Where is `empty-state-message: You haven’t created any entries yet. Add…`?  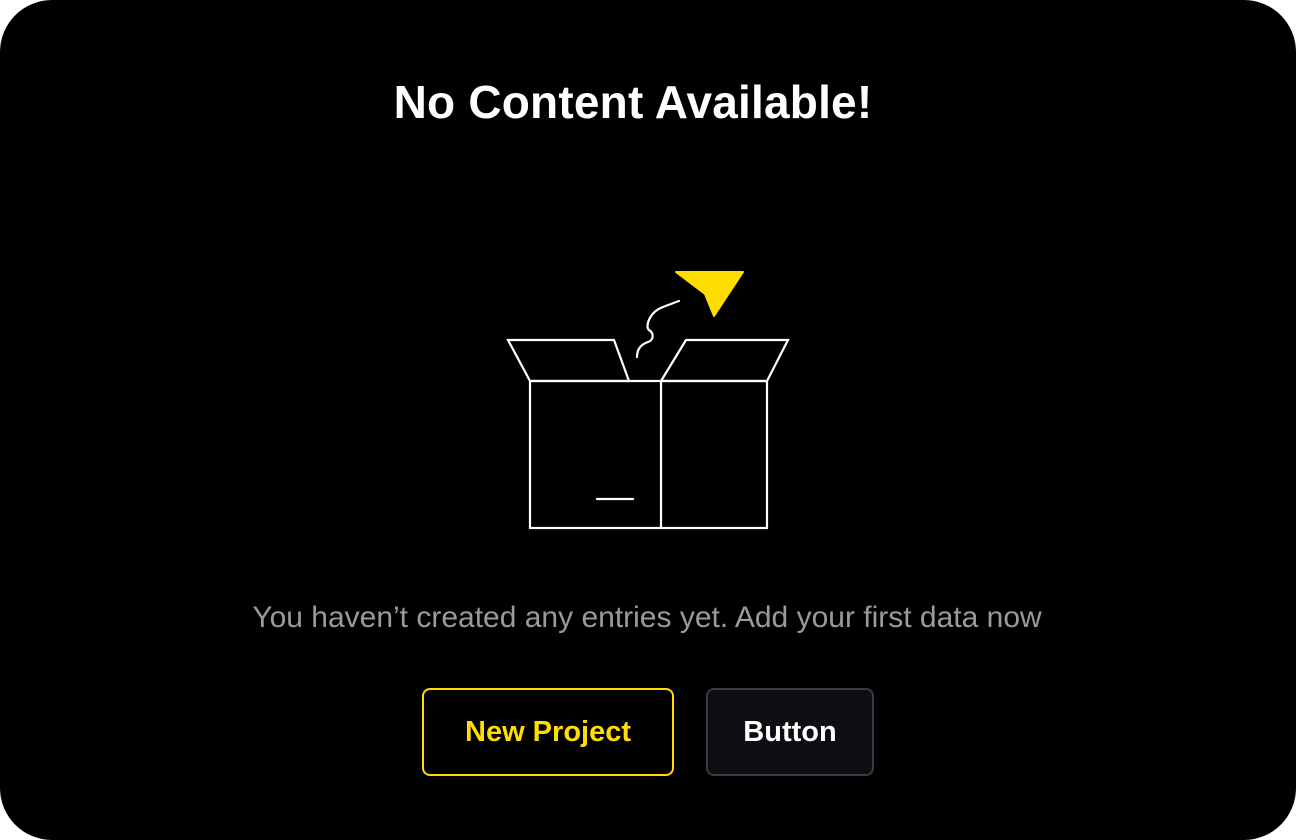
empty-state-message: You haven’t created any entries yet. Add… is located at coordinates (647, 617).